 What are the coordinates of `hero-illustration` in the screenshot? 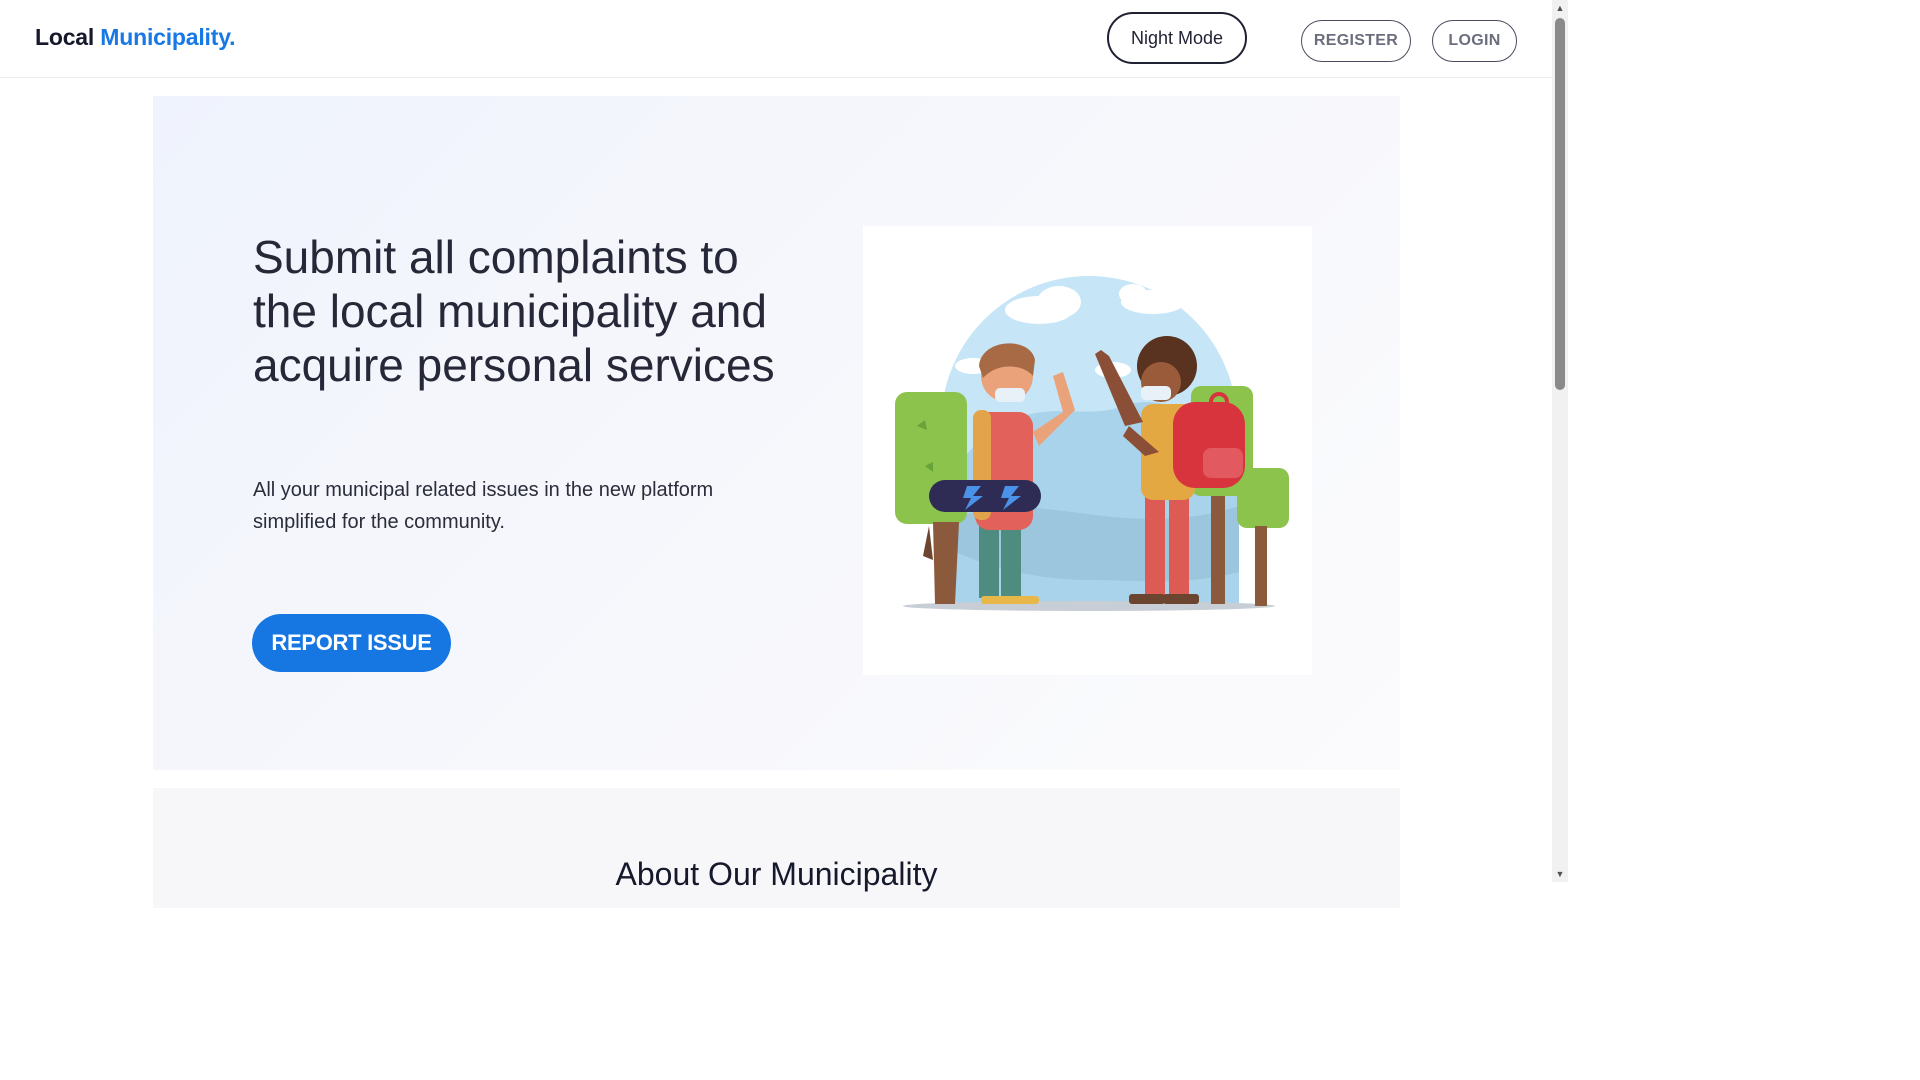 It's located at (1087, 450).